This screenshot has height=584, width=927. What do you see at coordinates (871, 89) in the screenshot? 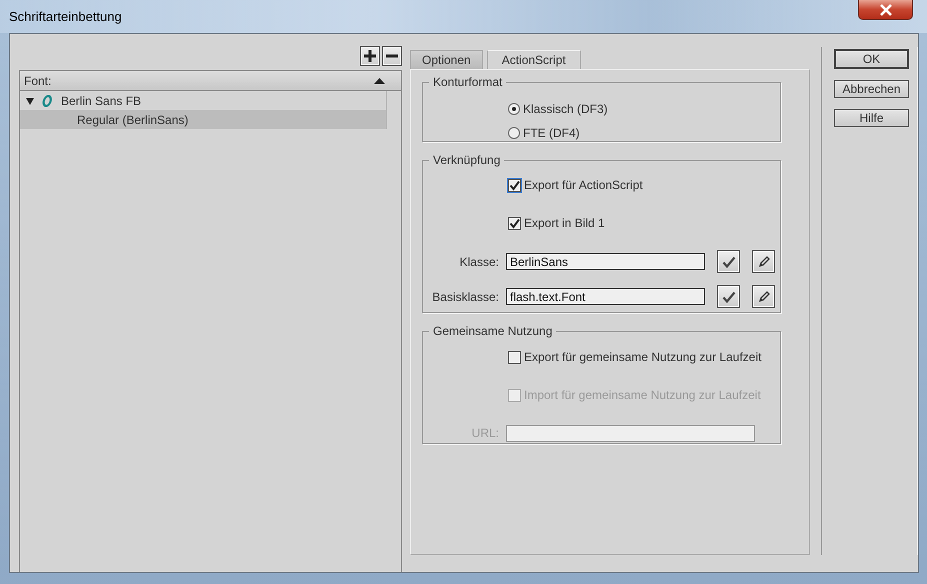
I see `dialog-button: Abbrechen` at bounding box center [871, 89].